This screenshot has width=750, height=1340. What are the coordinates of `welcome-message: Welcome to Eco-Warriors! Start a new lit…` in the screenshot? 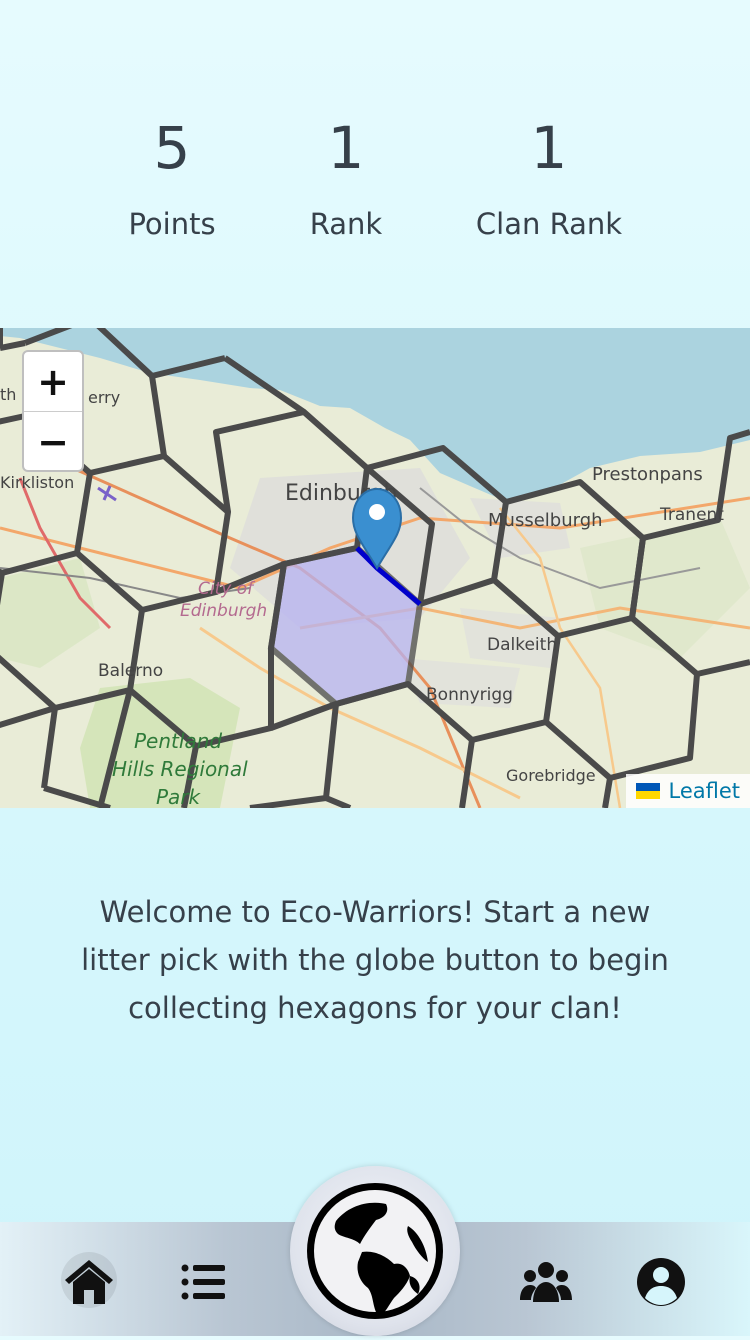 It's located at (375, 960).